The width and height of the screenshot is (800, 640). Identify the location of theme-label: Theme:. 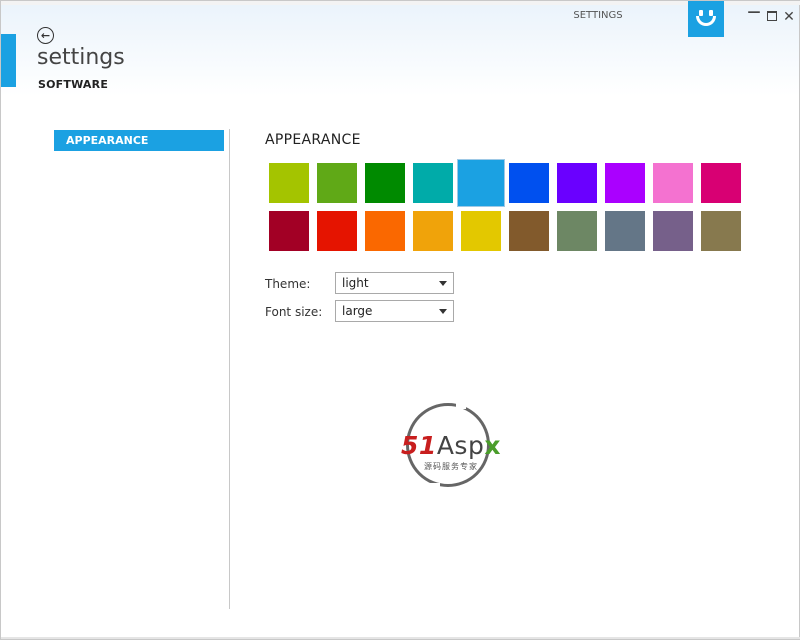
(288, 284).